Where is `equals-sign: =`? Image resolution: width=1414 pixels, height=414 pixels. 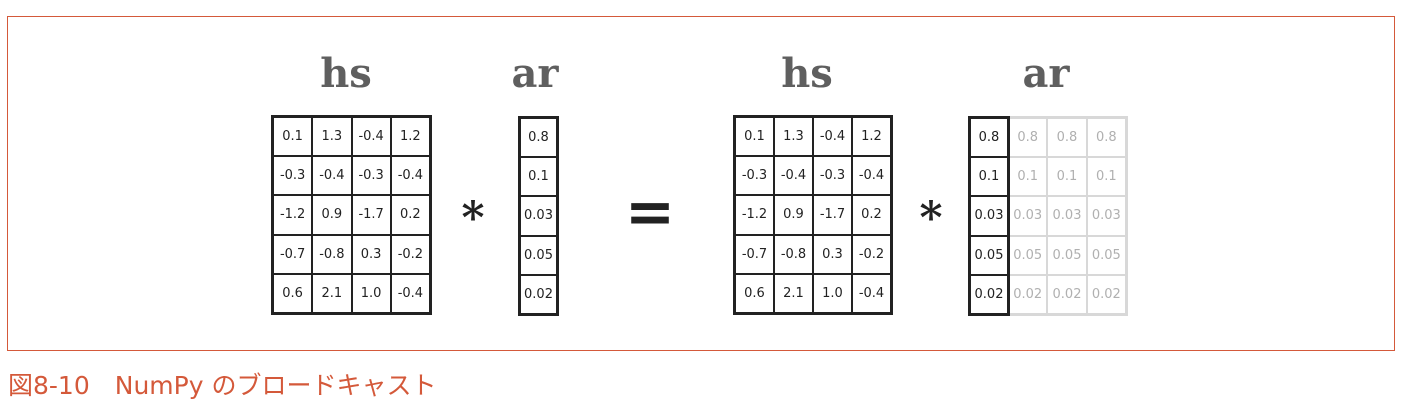 equals-sign: = is located at coordinates (650, 212).